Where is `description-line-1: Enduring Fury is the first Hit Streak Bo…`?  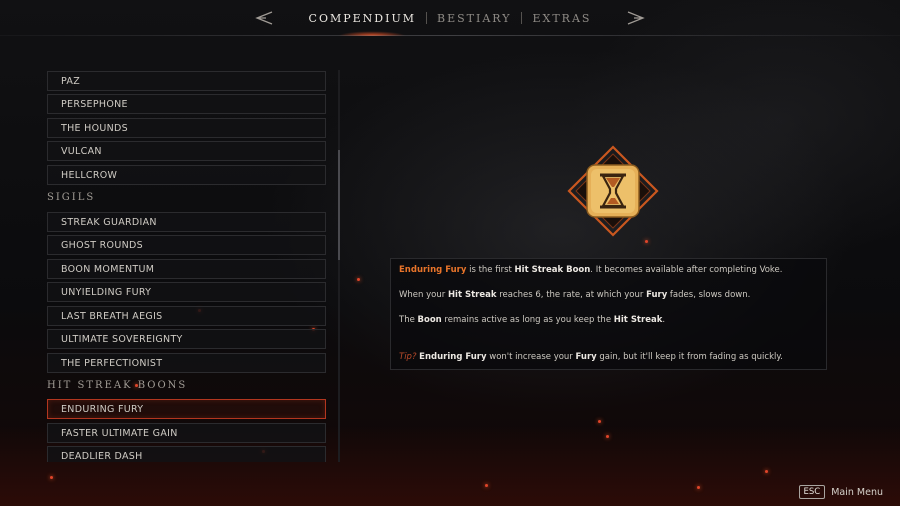
description-line-1: Enduring Fury is the first Hit Streak Bo… is located at coordinates (591, 270).